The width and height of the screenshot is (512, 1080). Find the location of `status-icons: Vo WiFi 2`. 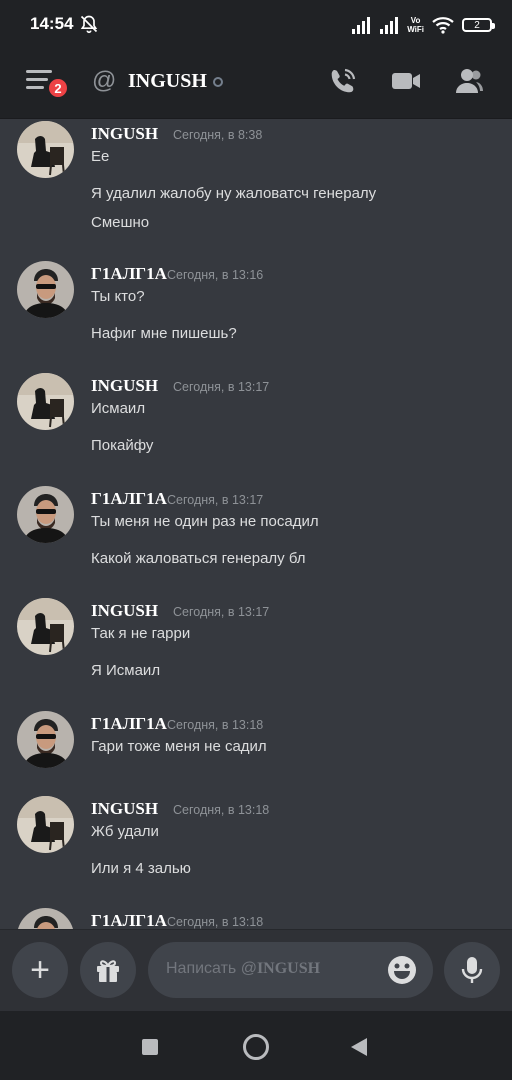

status-icons: Vo WiFi 2 is located at coordinates (423, 25).